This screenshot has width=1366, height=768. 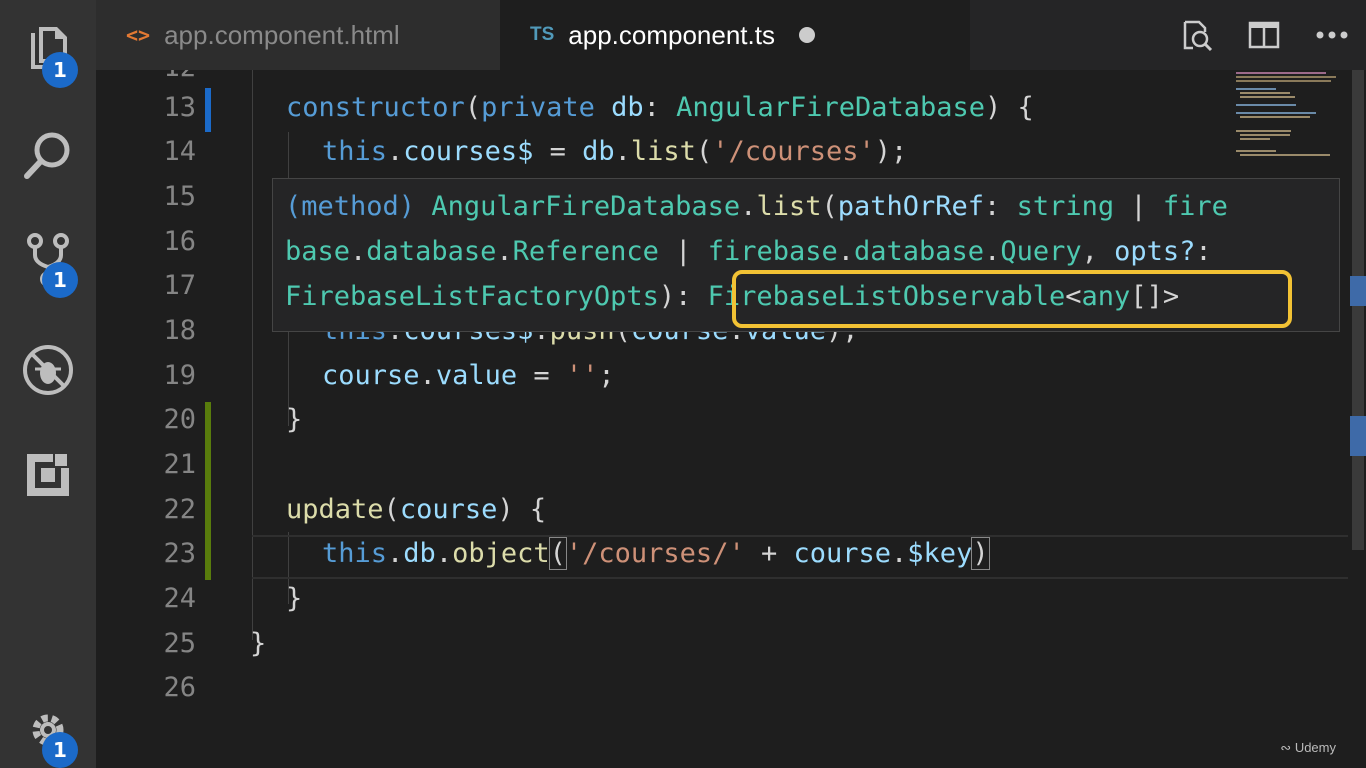 I want to click on code-line-14: this.courses$ = db.list('/courses');, so click(x=614, y=151).